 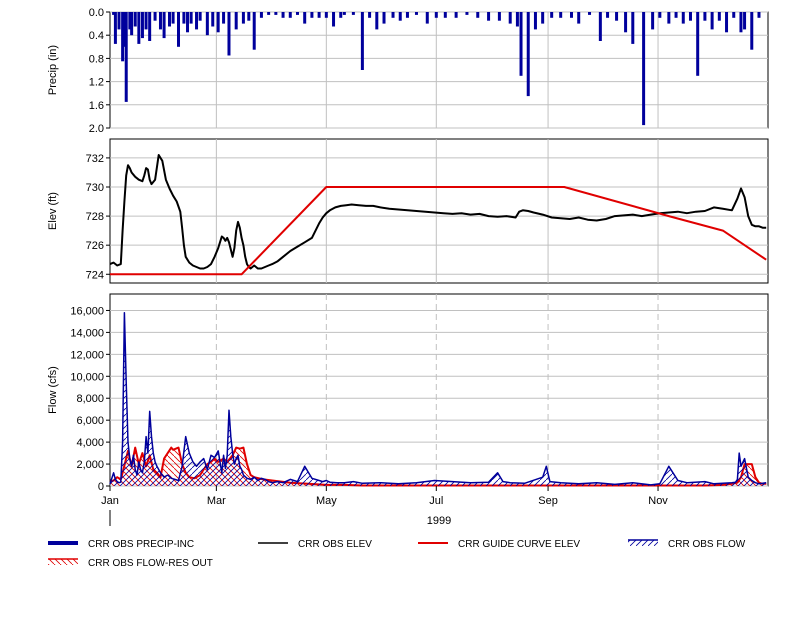 What do you see at coordinates (96, 83) in the screenshot?
I see `y-tick-label: 1.2` at bounding box center [96, 83].